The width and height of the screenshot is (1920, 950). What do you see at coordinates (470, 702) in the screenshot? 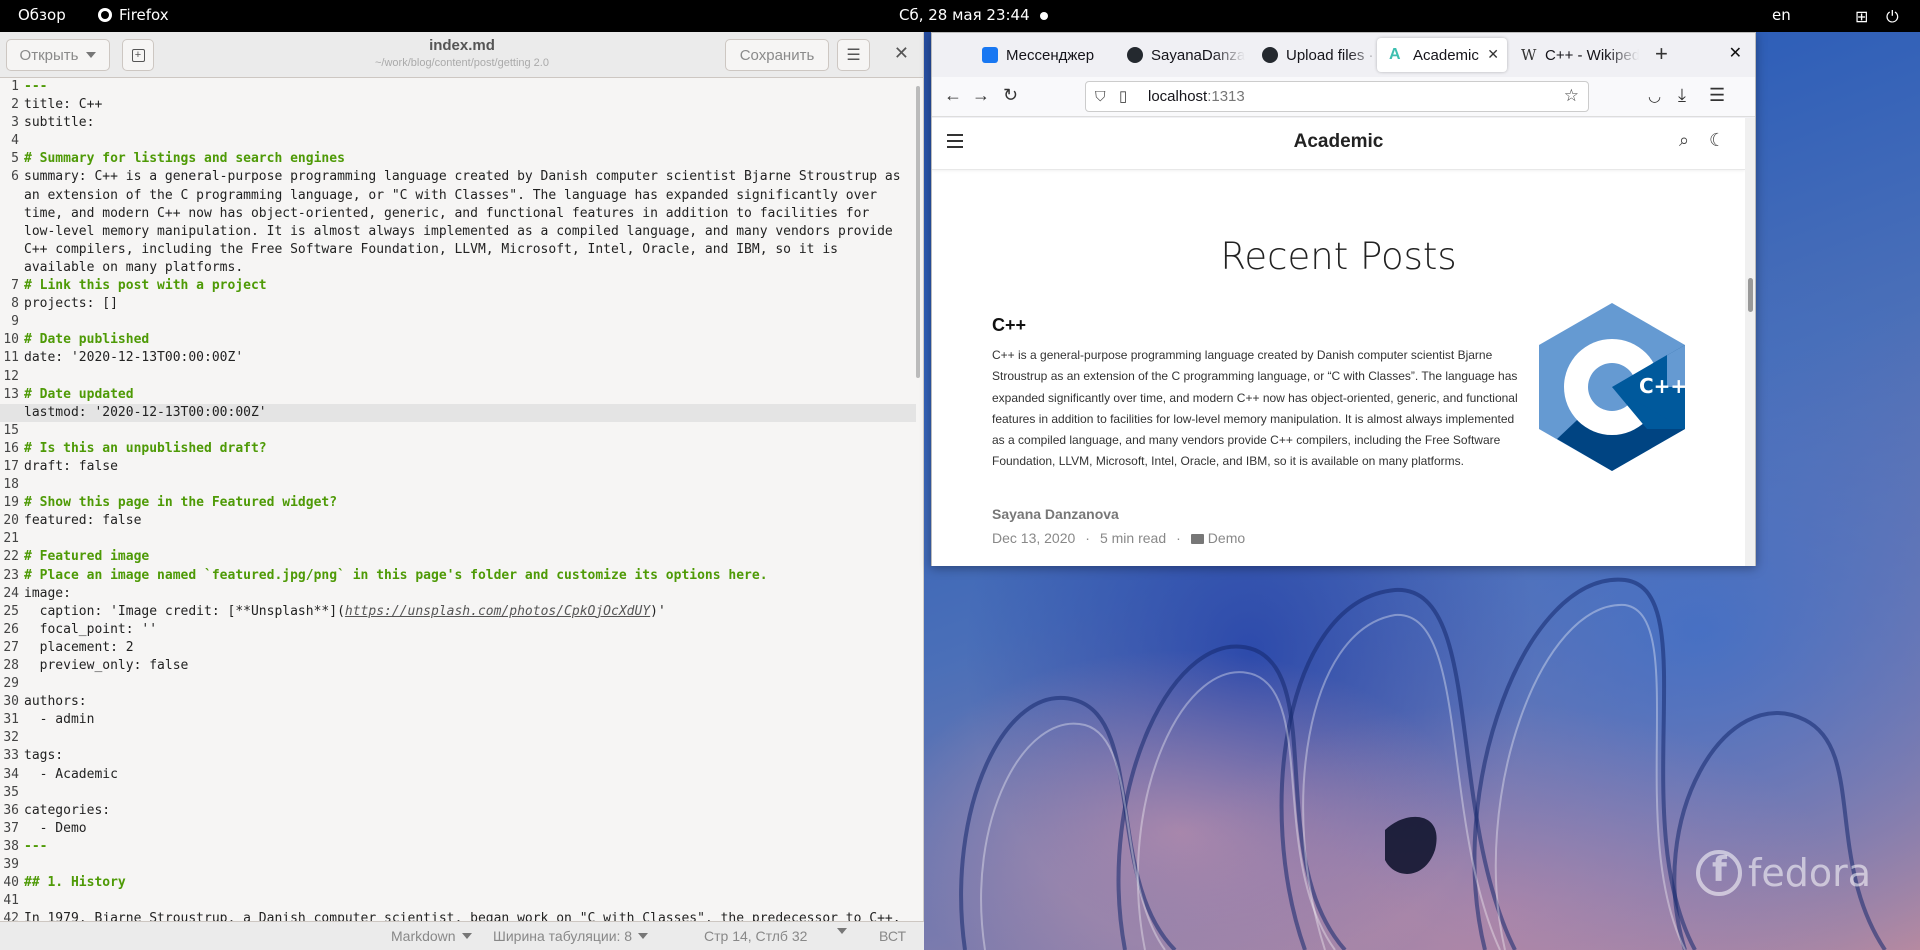
I see `code-line: authors:` at bounding box center [470, 702].